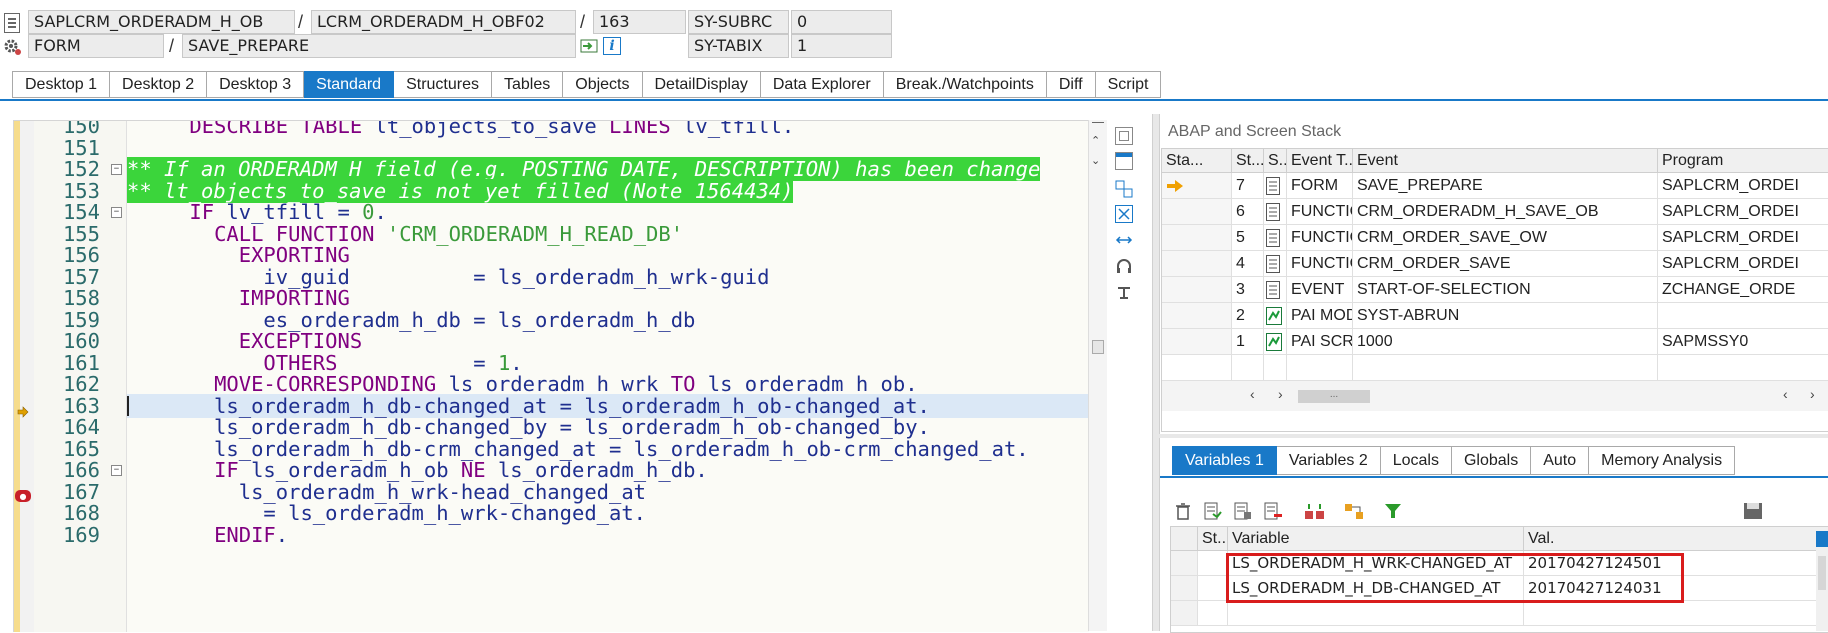 The image size is (1828, 633). What do you see at coordinates (1095, 160) in the screenshot?
I see `scroll-down-icon: ⌄` at bounding box center [1095, 160].